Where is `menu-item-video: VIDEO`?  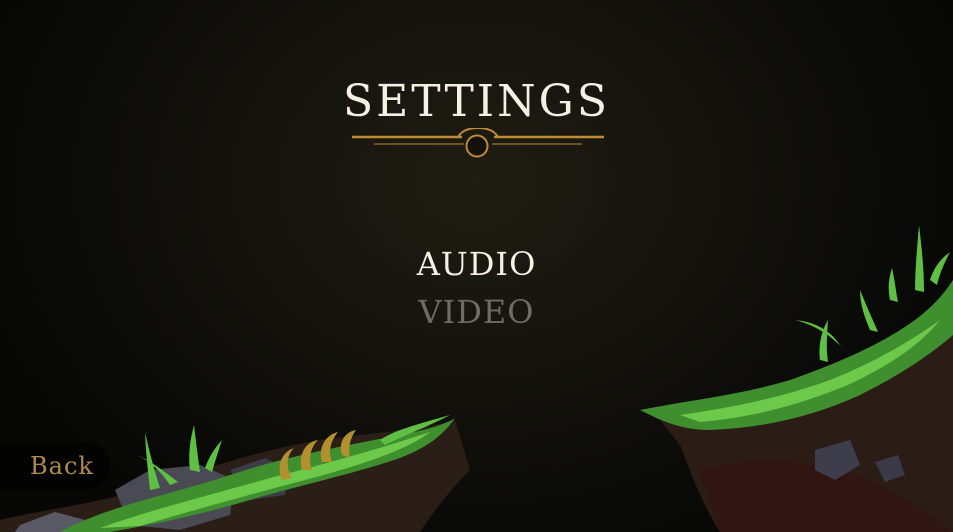
menu-item-video: VIDEO is located at coordinates (477, 312).